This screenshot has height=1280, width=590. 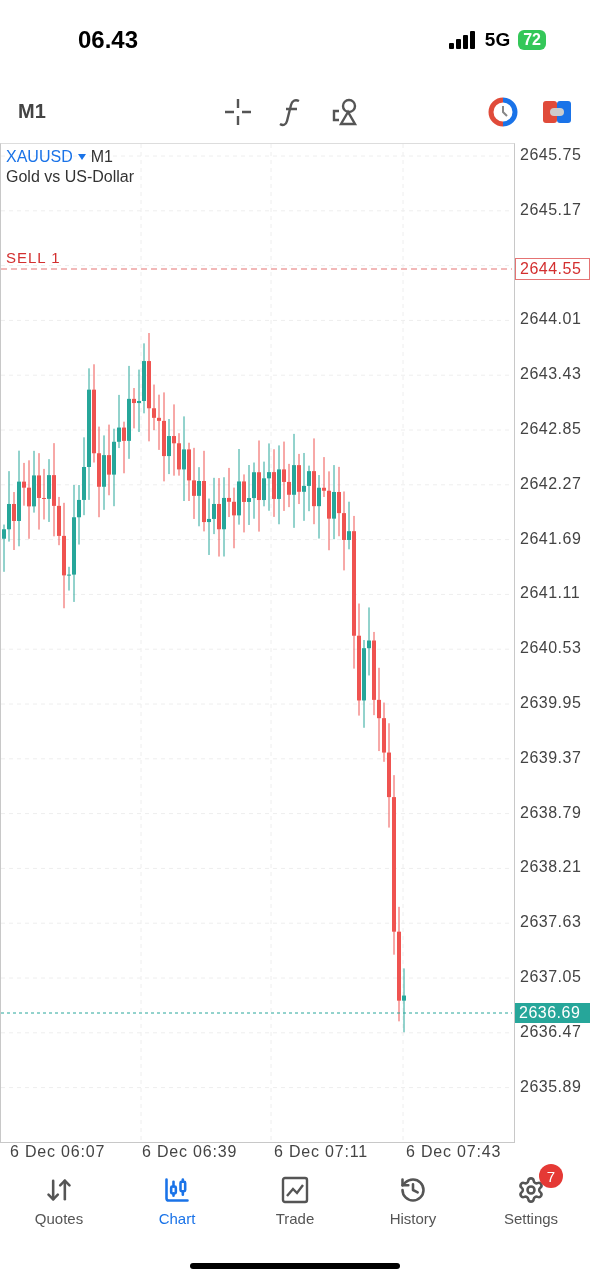 What do you see at coordinates (551, 867) in the screenshot?
I see `price-label: 2638.21` at bounding box center [551, 867].